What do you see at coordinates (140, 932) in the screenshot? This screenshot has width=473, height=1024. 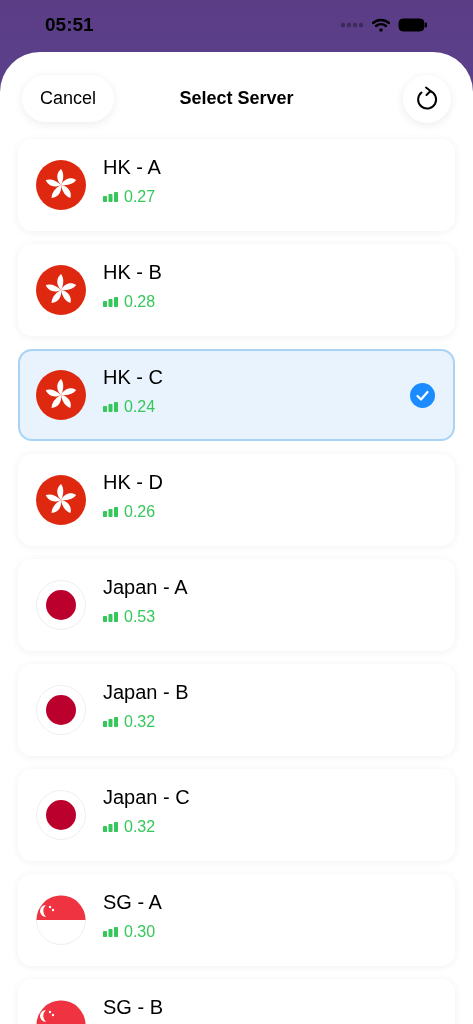 I see `latency-value: 0.30` at bounding box center [140, 932].